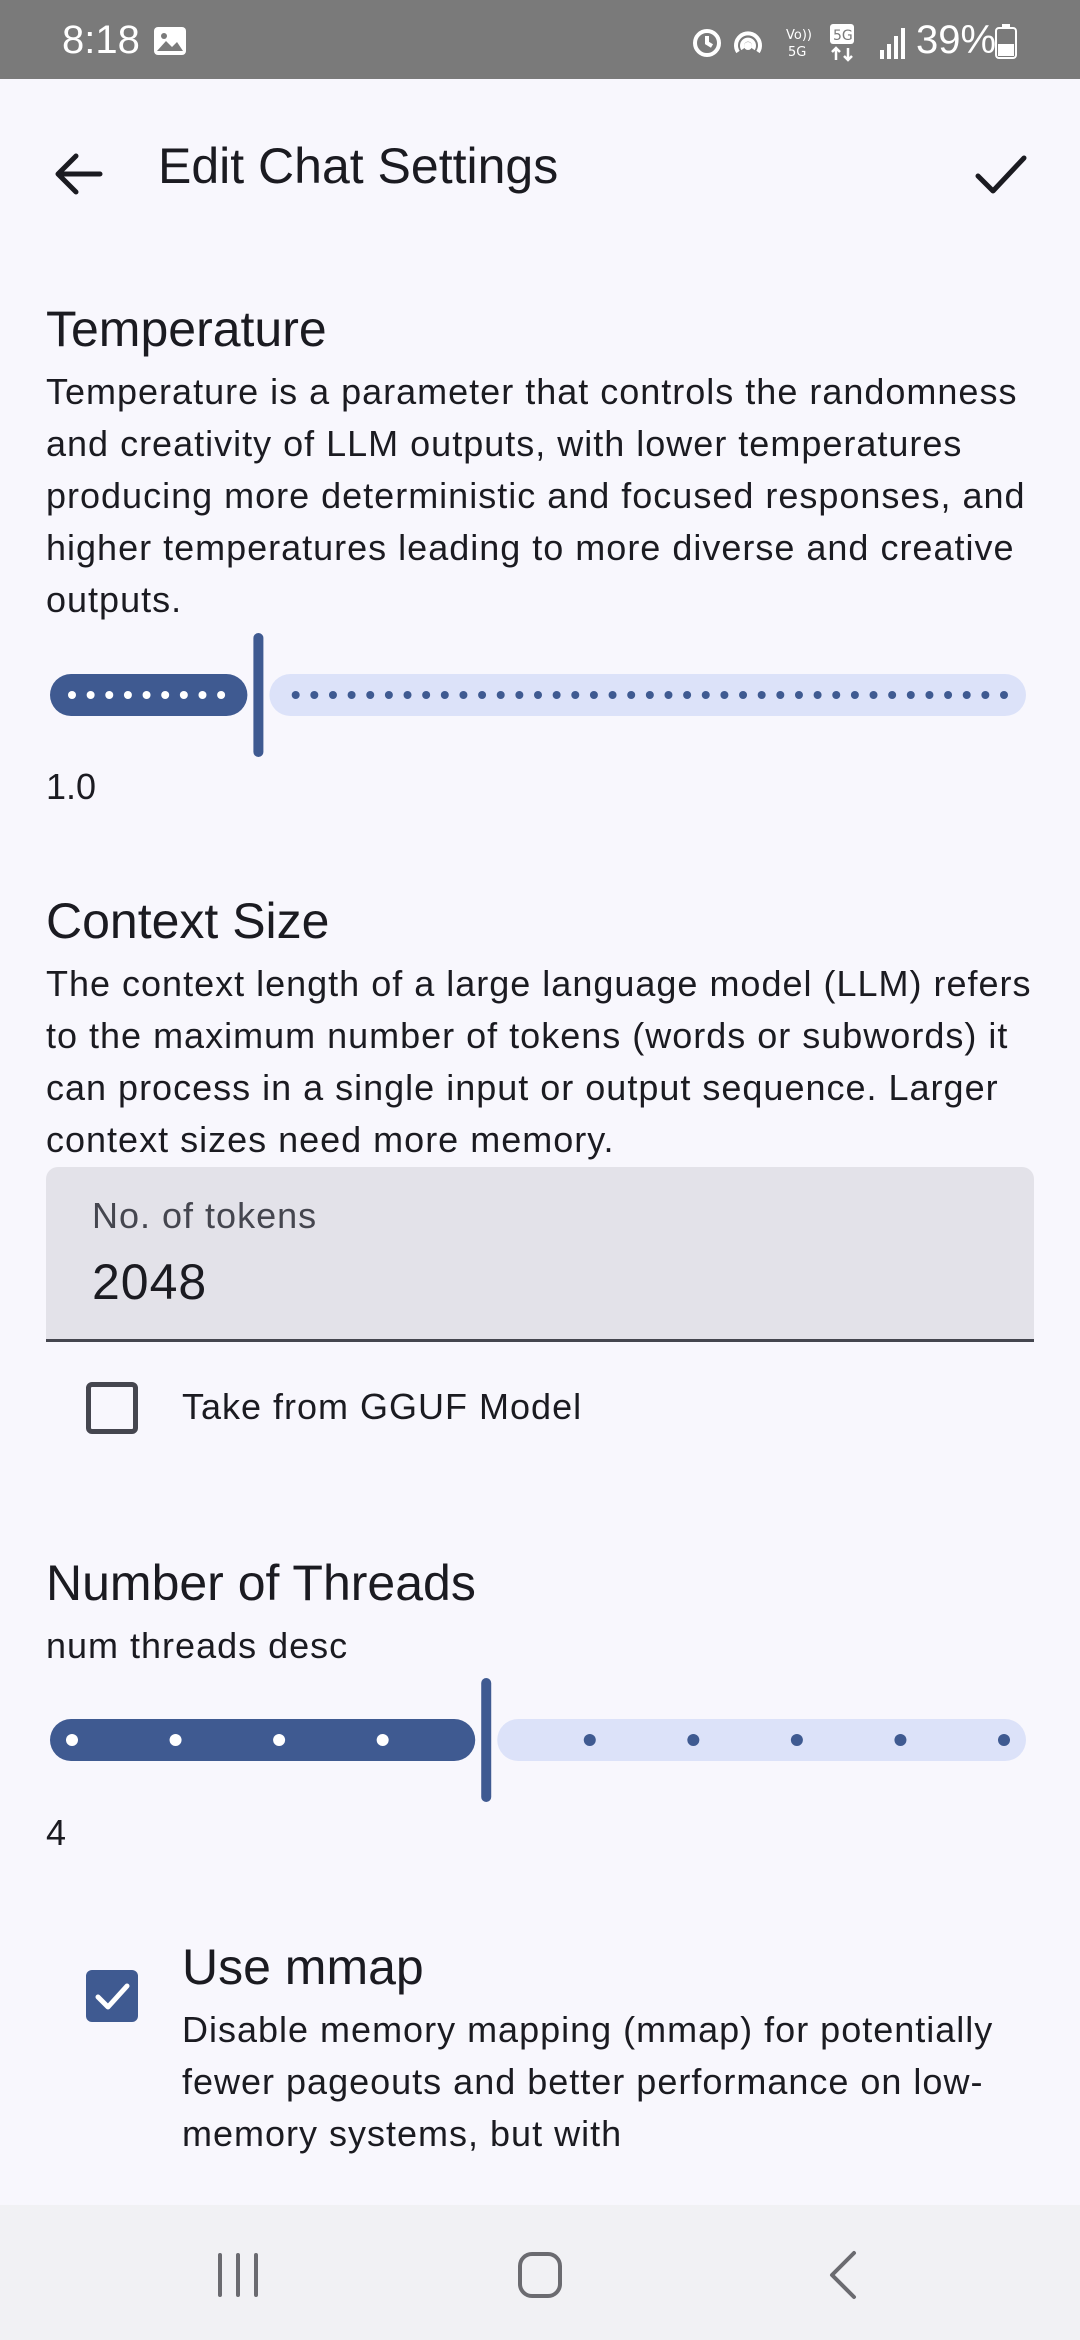 Image resolution: width=1080 pixels, height=2340 pixels. Describe the element at coordinates (540, 169) in the screenshot. I see `app-bar: Edit Chat Settings` at that location.